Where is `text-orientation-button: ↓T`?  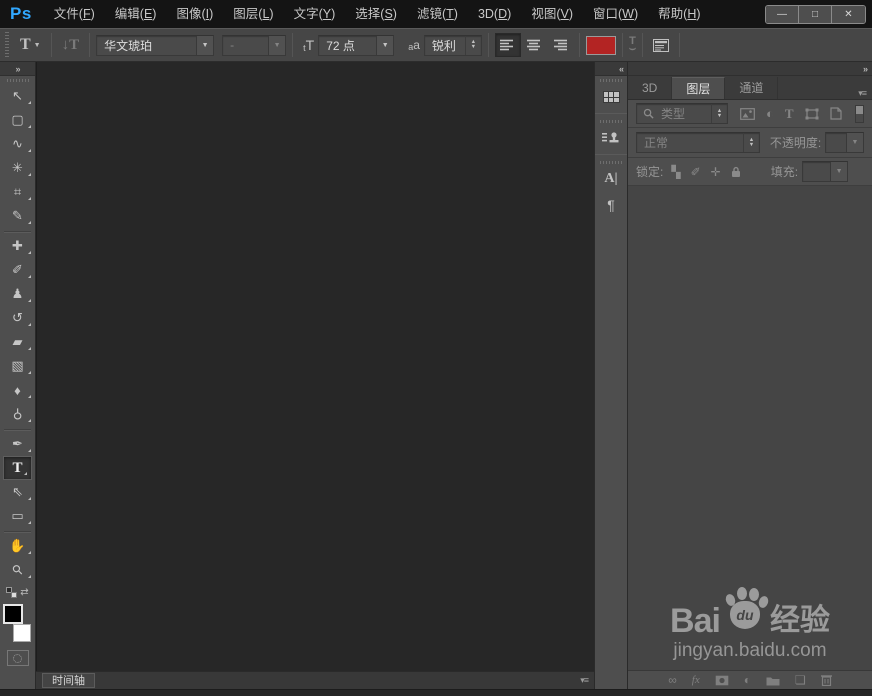
text-orientation-button: ↓T is located at coordinates (71, 45).